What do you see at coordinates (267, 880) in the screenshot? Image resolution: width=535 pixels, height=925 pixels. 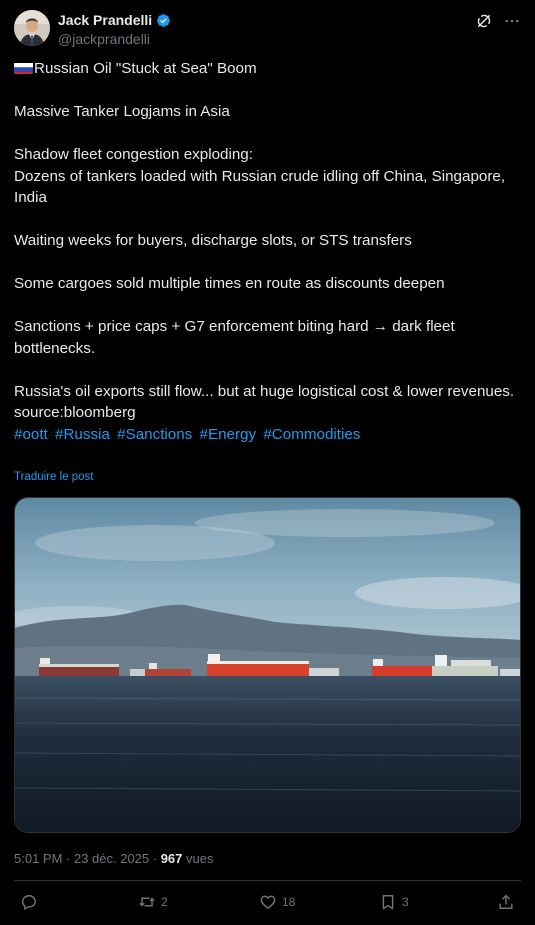 I see `divider` at bounding box center [267, 880].